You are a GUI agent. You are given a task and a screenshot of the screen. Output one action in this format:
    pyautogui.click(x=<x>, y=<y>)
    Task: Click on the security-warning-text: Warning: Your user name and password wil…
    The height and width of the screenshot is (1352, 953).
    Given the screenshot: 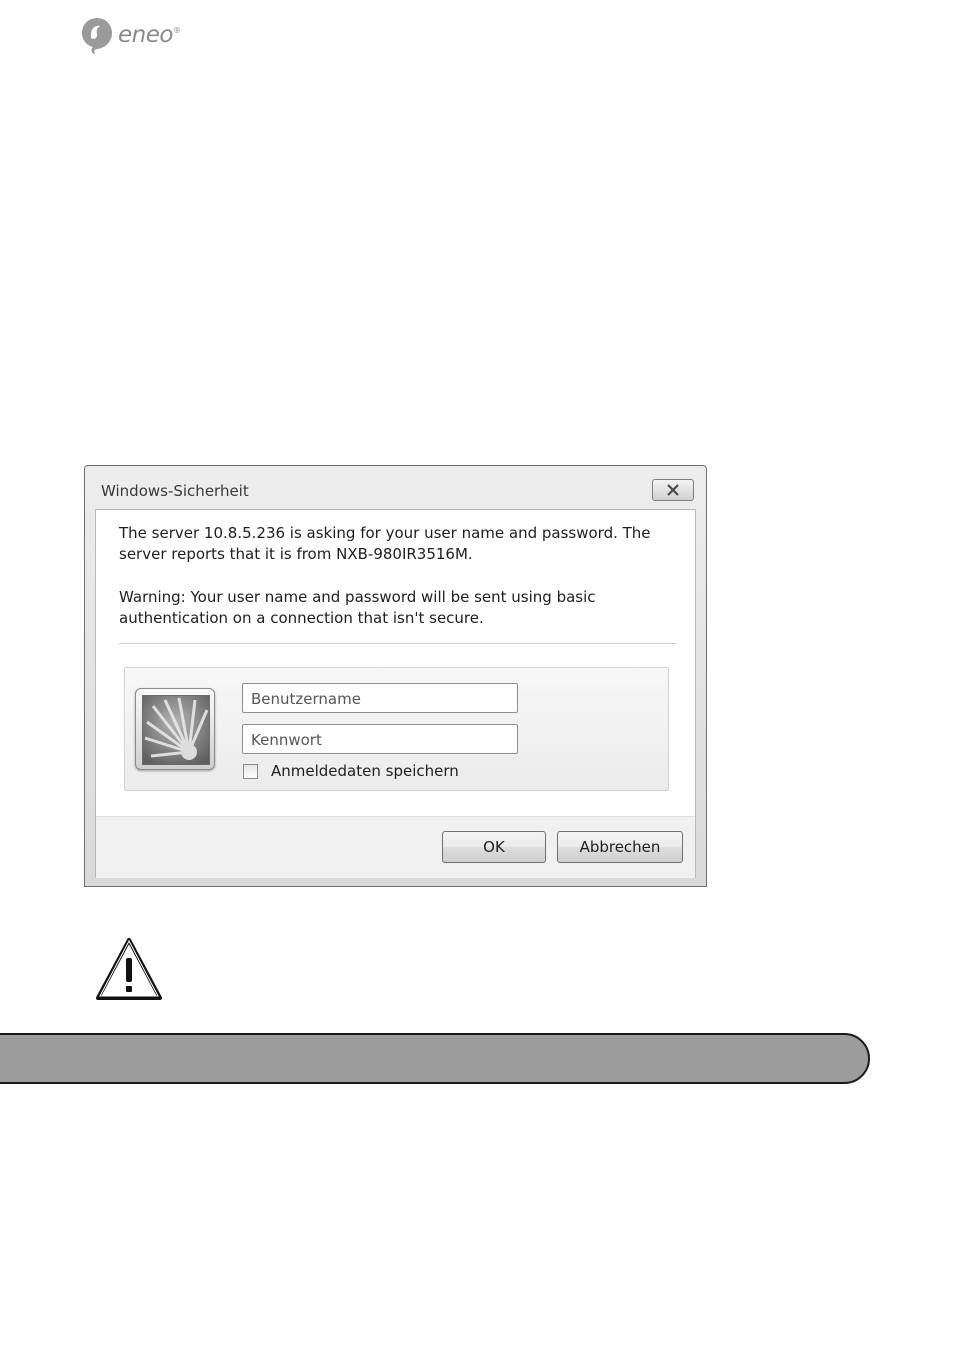 What is the action you would take?
    pyautogui.click(x=357, y=607)
    